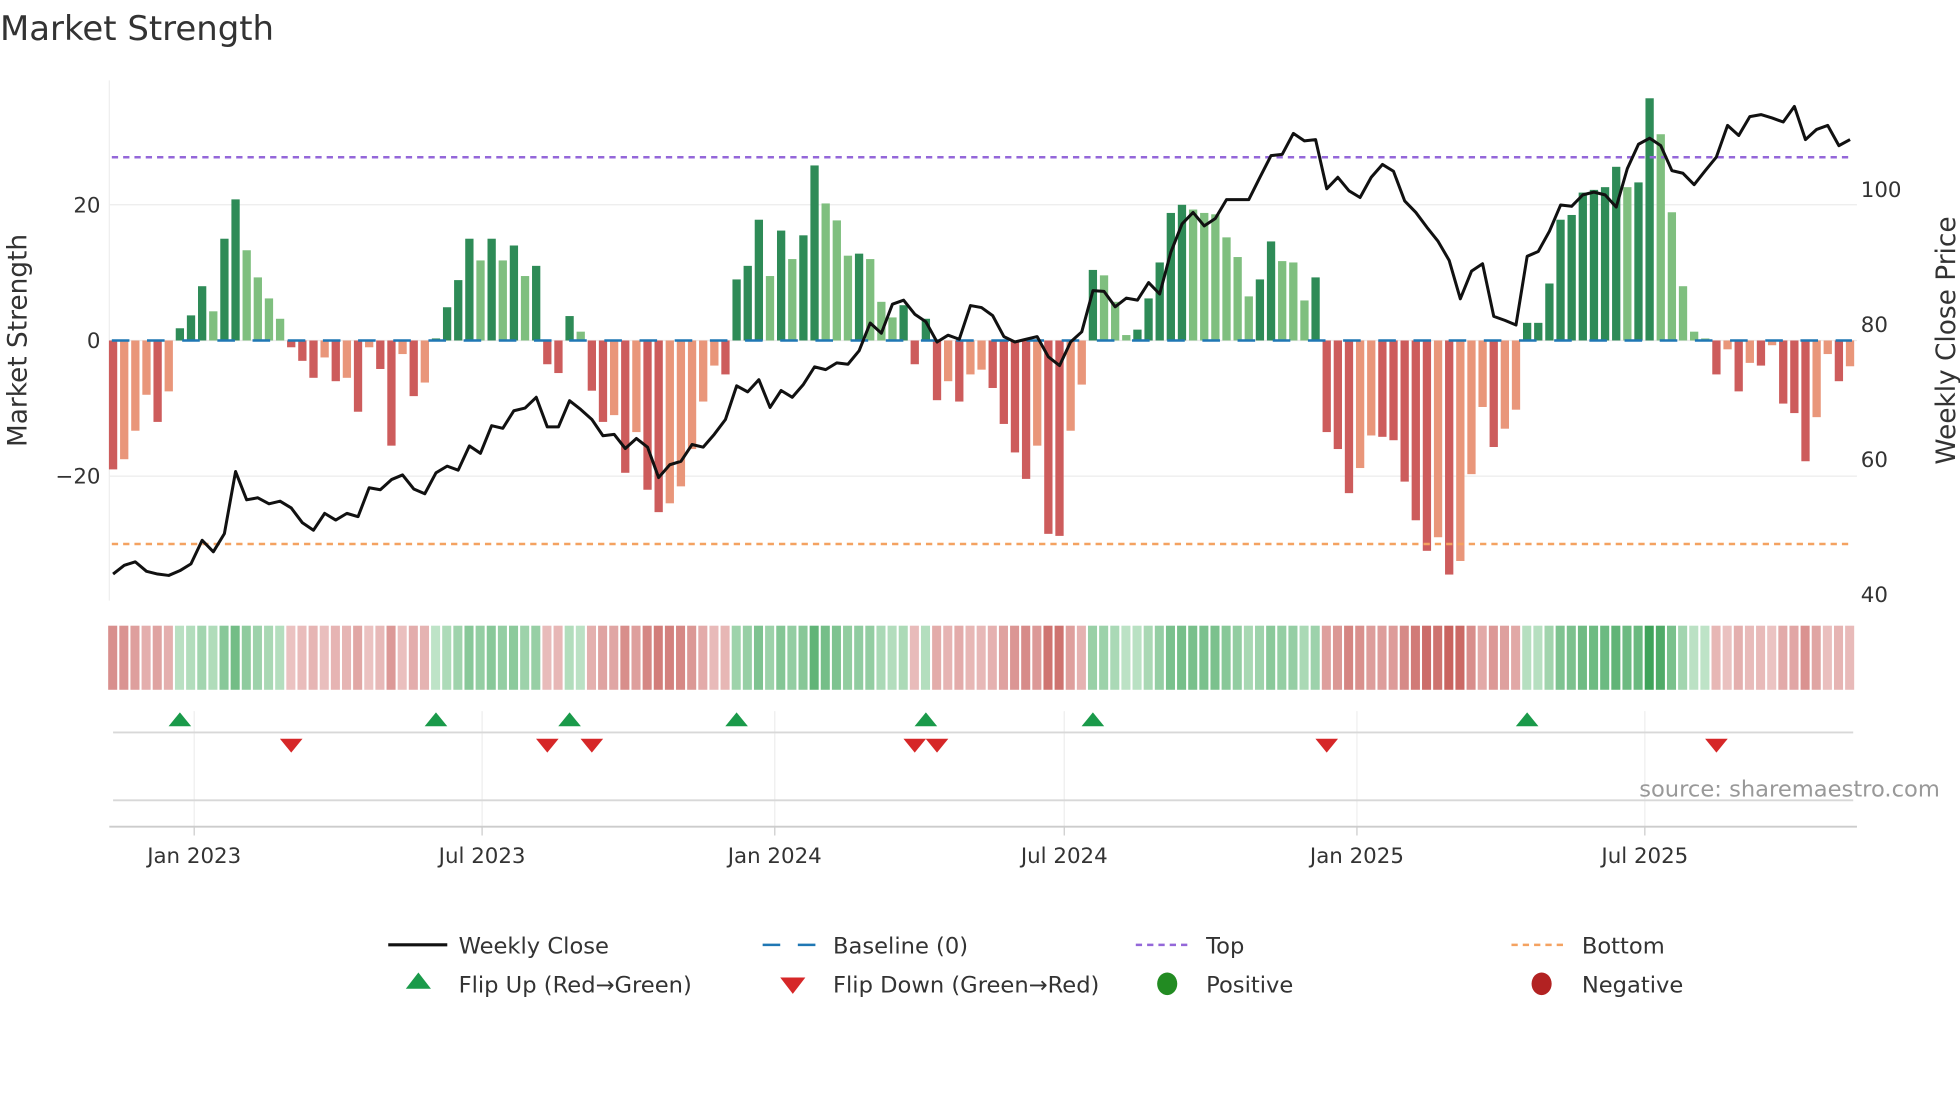  Describe the element at coordinates (1874, 460) in the screenshot. I see `y2-tick-label: 60` at that location.